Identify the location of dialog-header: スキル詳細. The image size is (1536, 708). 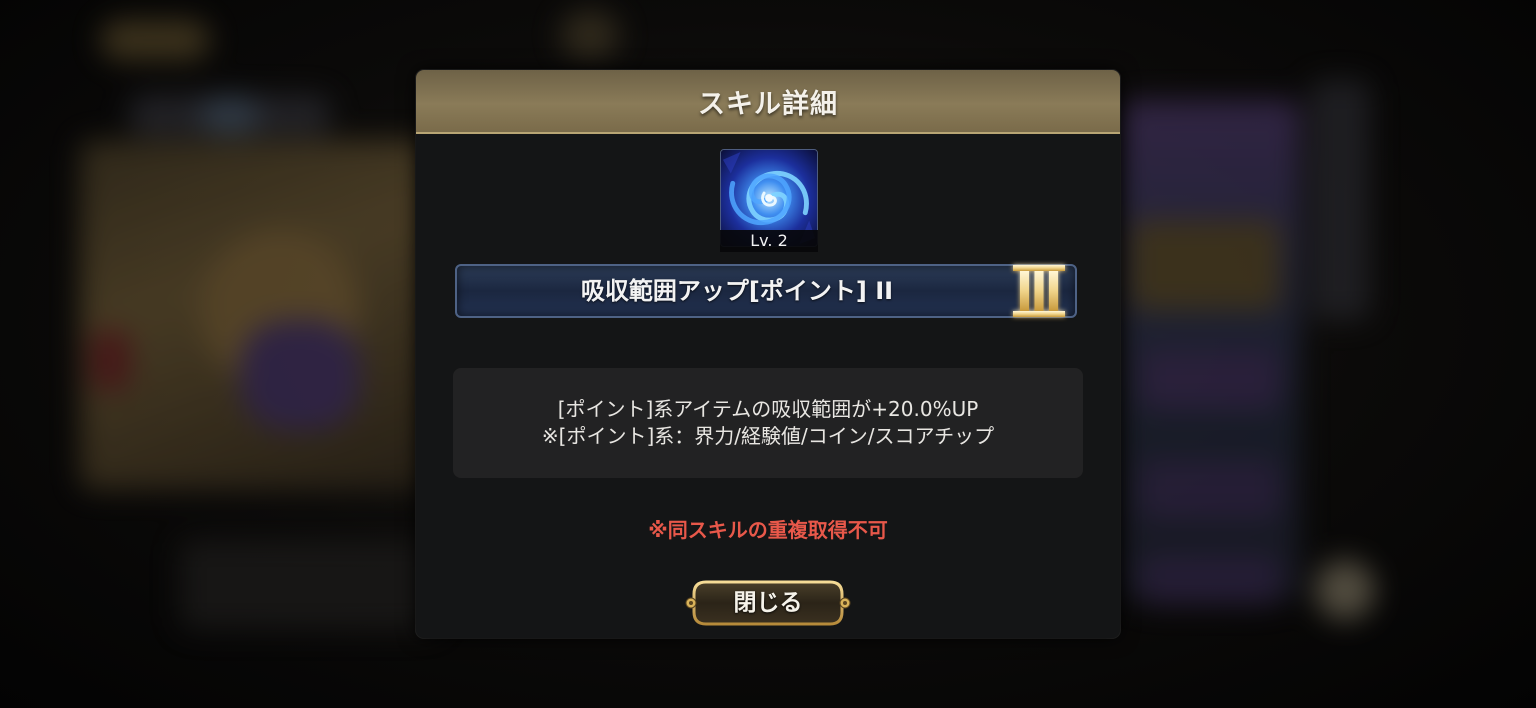
(768, 102).